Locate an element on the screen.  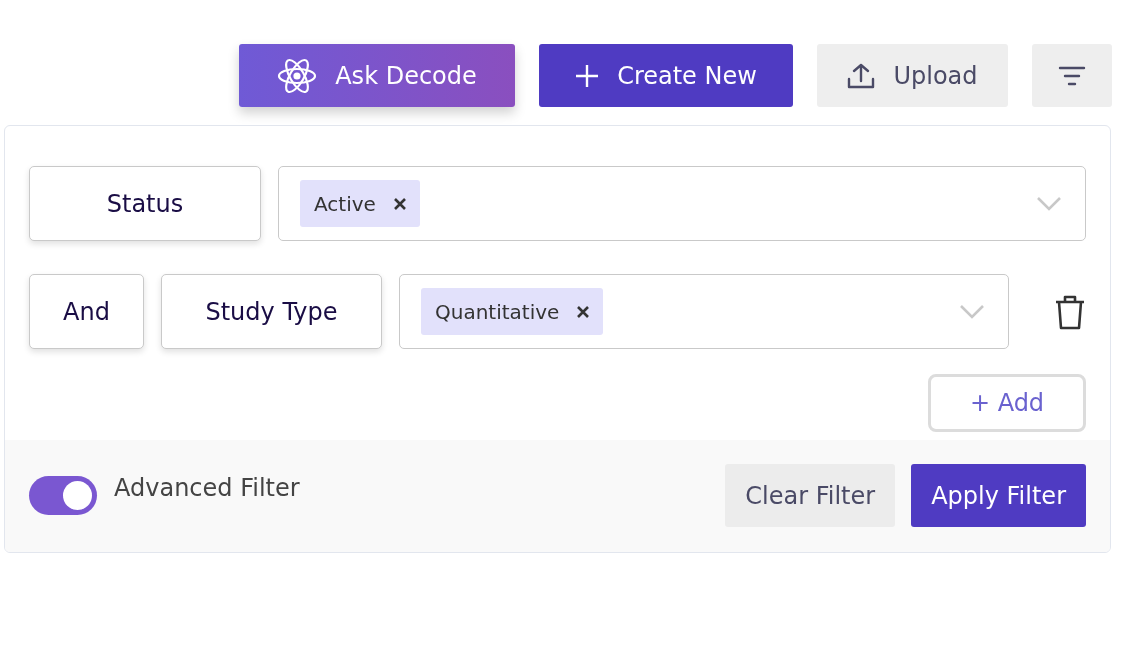
add-button: + Add is located at coordinates (1007, 403).